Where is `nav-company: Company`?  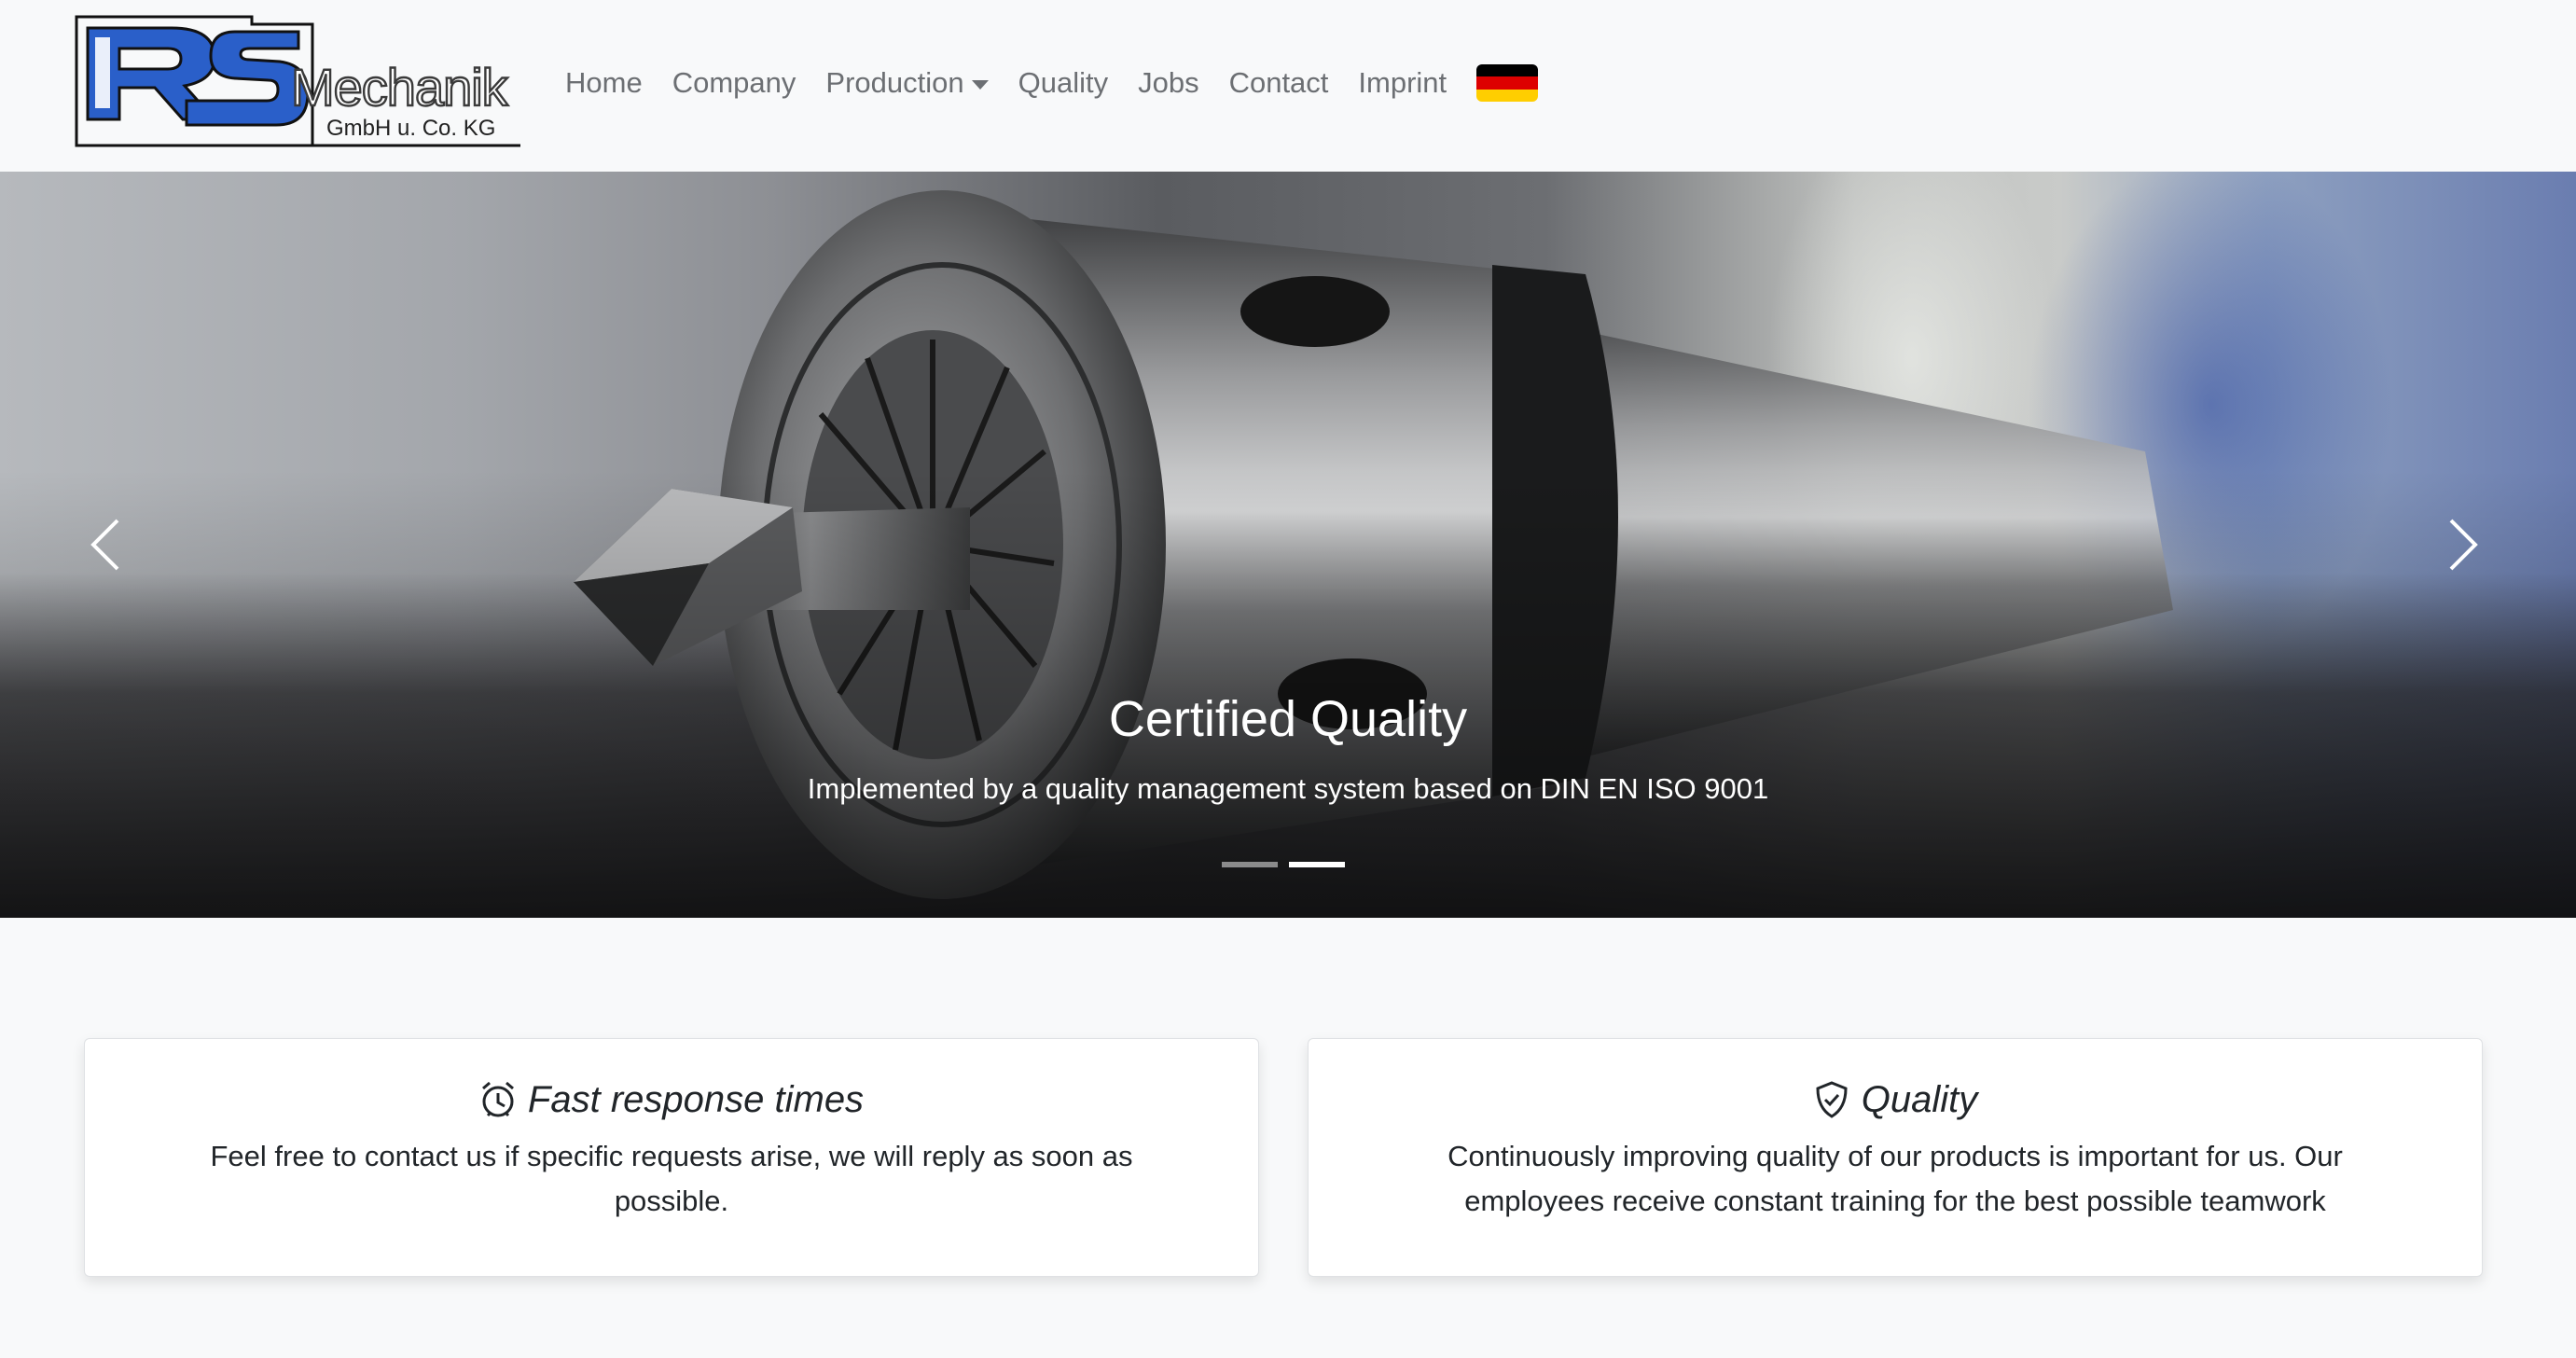 nav-company: Company is located at coordinates (734, 83).